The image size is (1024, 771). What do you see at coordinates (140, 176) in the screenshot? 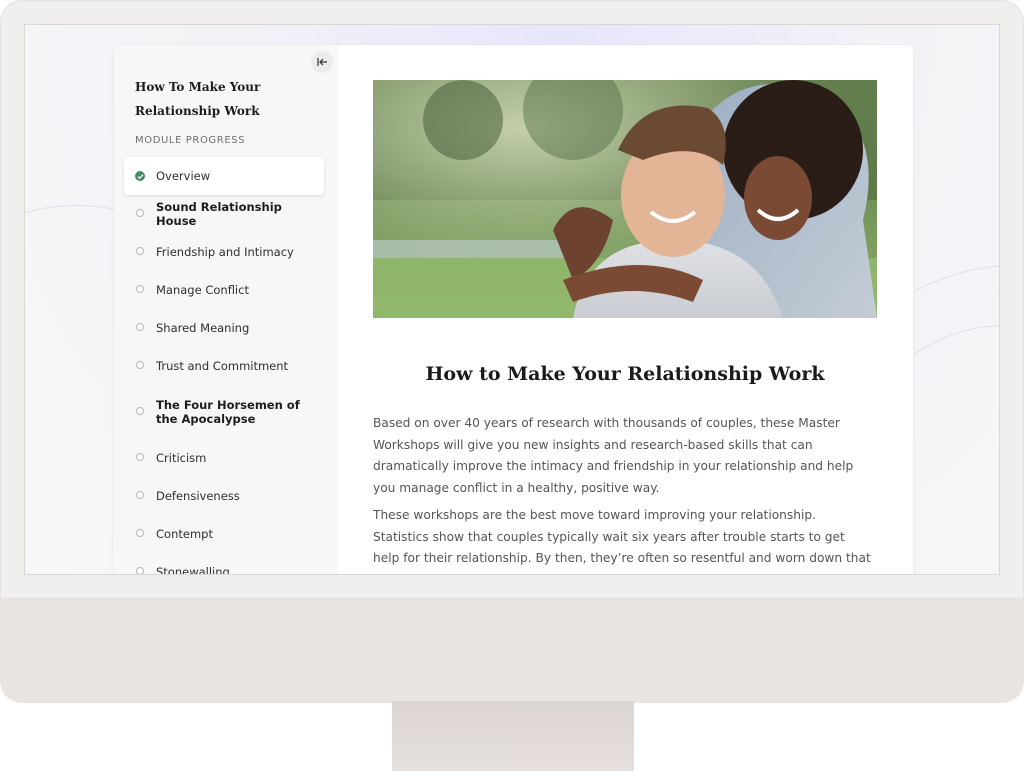
I see `check-circle-icon` at bounding box center [140, 176].